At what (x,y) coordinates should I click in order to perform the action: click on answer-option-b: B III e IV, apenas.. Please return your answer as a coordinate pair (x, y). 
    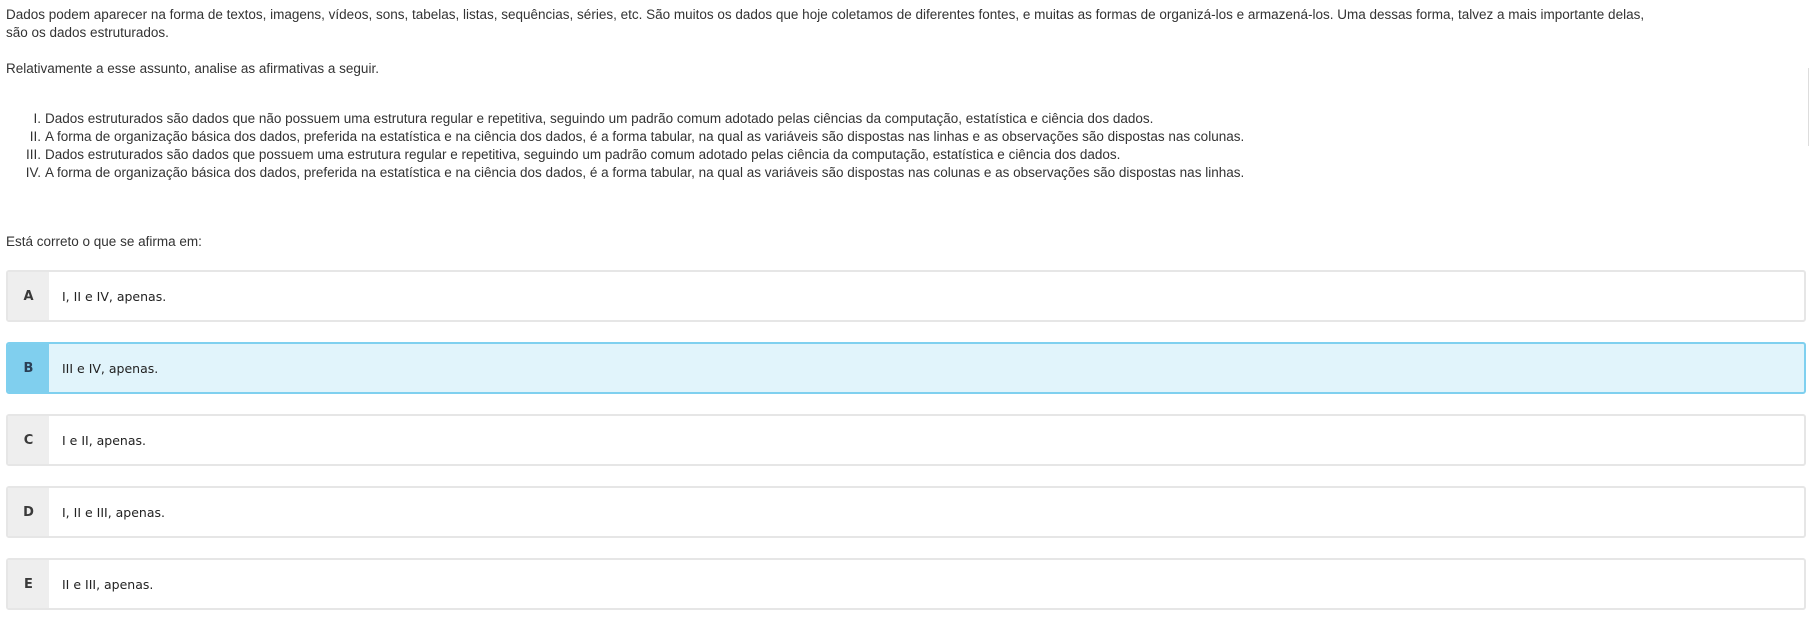
    Looking at the image, I should click on (906, 368).